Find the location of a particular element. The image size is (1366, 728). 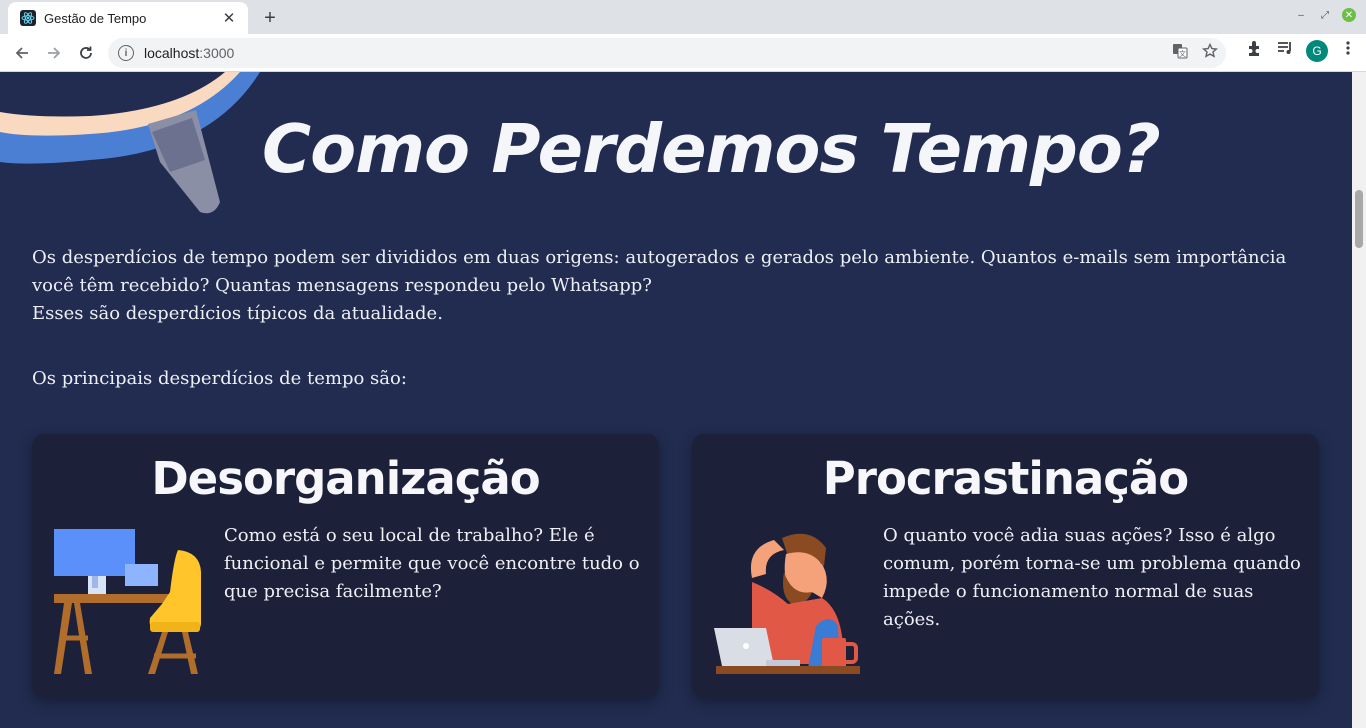

restore-icon: ⤢ is located at coordinates (1325, 15).